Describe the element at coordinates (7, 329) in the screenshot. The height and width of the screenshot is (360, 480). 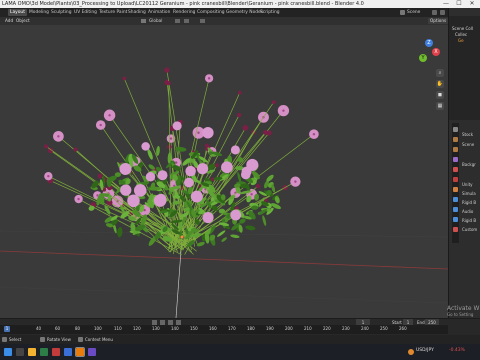
I see `playhead-marker: 1` at that location.